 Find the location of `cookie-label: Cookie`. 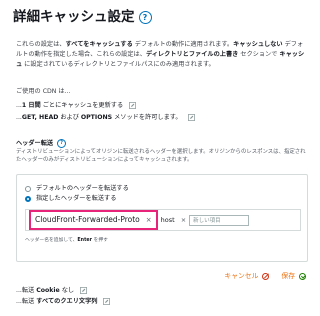

cookie-label: Cookie is located at coordinates (48, 290).